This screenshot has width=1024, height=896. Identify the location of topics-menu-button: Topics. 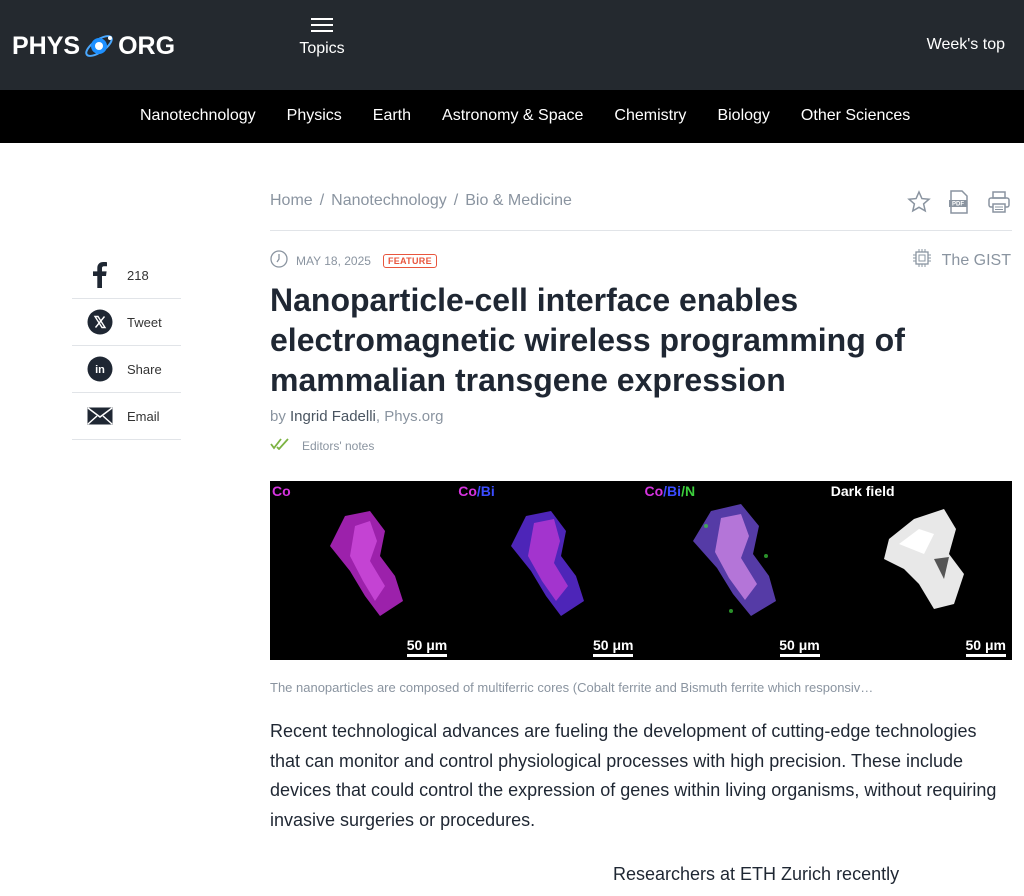
(322, 38).